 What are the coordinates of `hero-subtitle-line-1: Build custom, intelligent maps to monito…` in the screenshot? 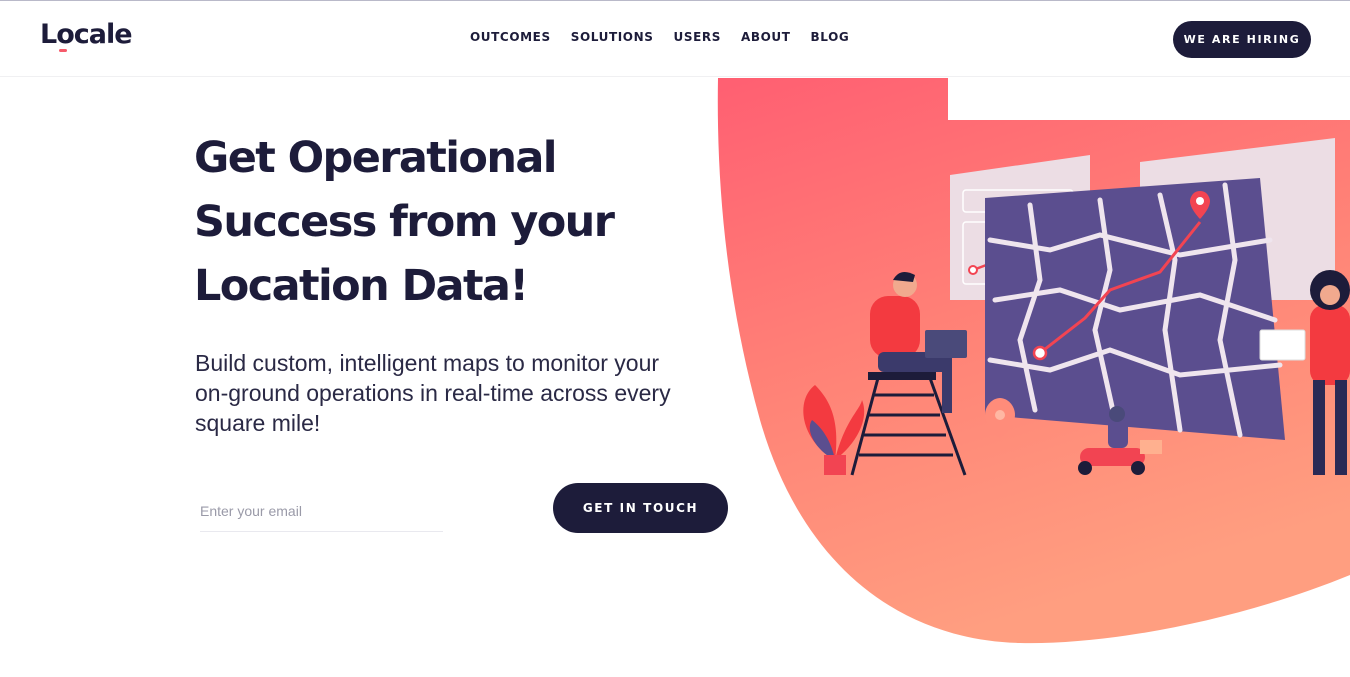 It's located at (427, 363).